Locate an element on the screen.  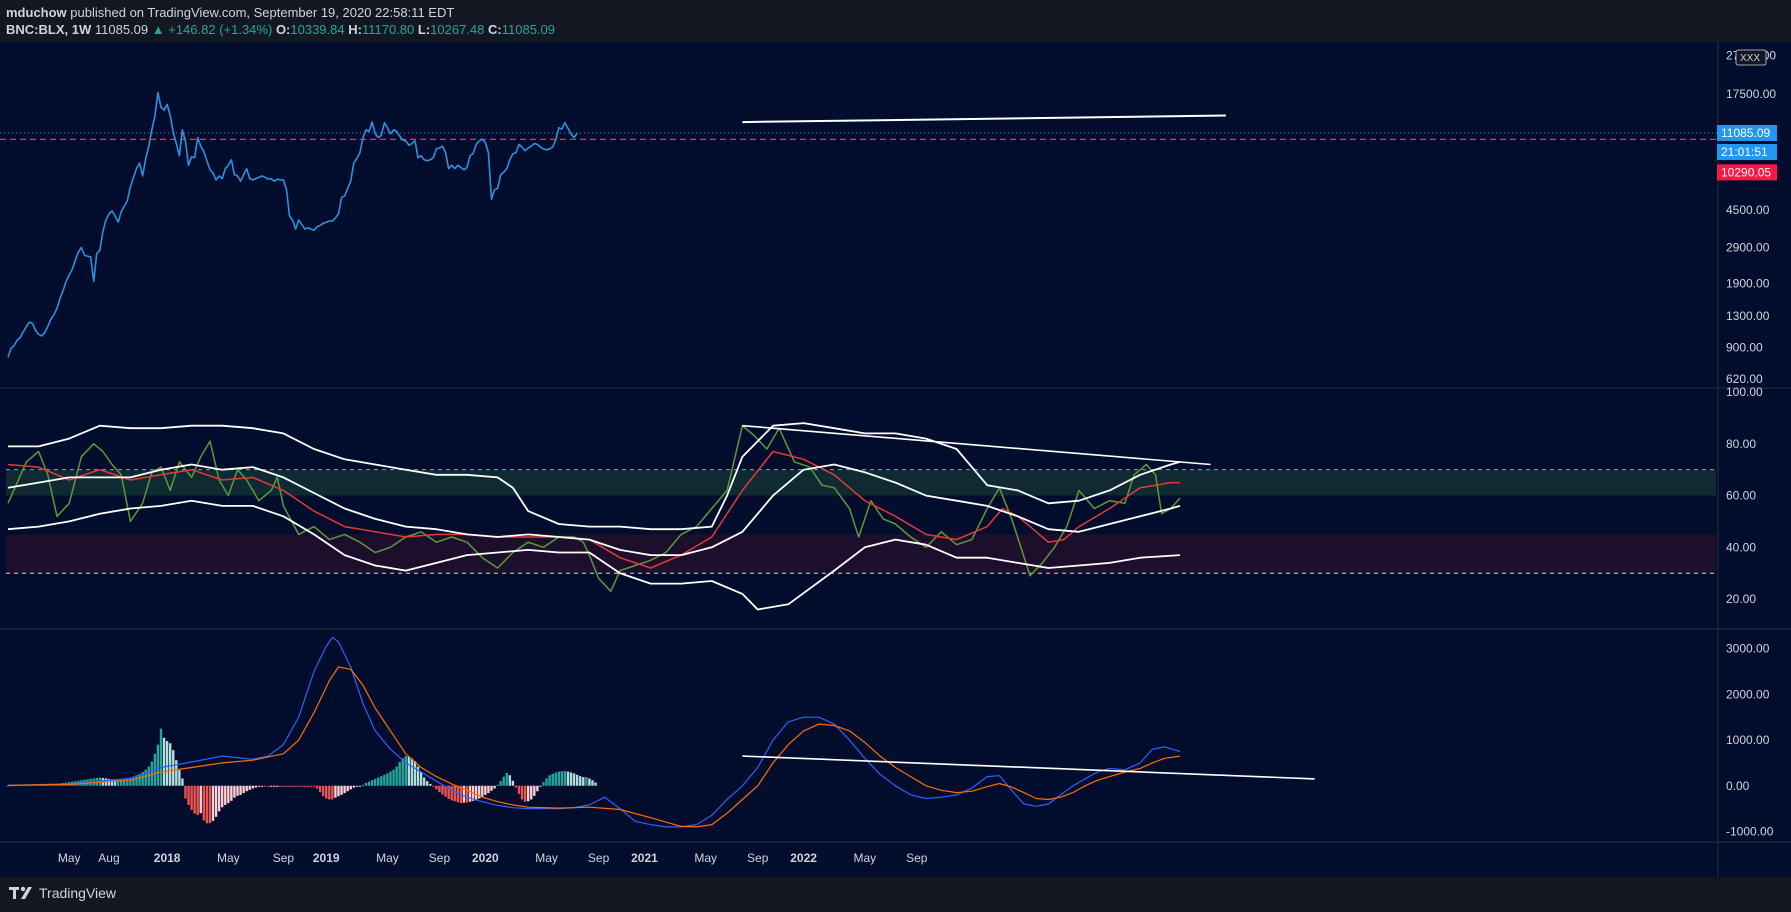
symbol-name: BNC:BLX, is located at coordinates (37, 29).